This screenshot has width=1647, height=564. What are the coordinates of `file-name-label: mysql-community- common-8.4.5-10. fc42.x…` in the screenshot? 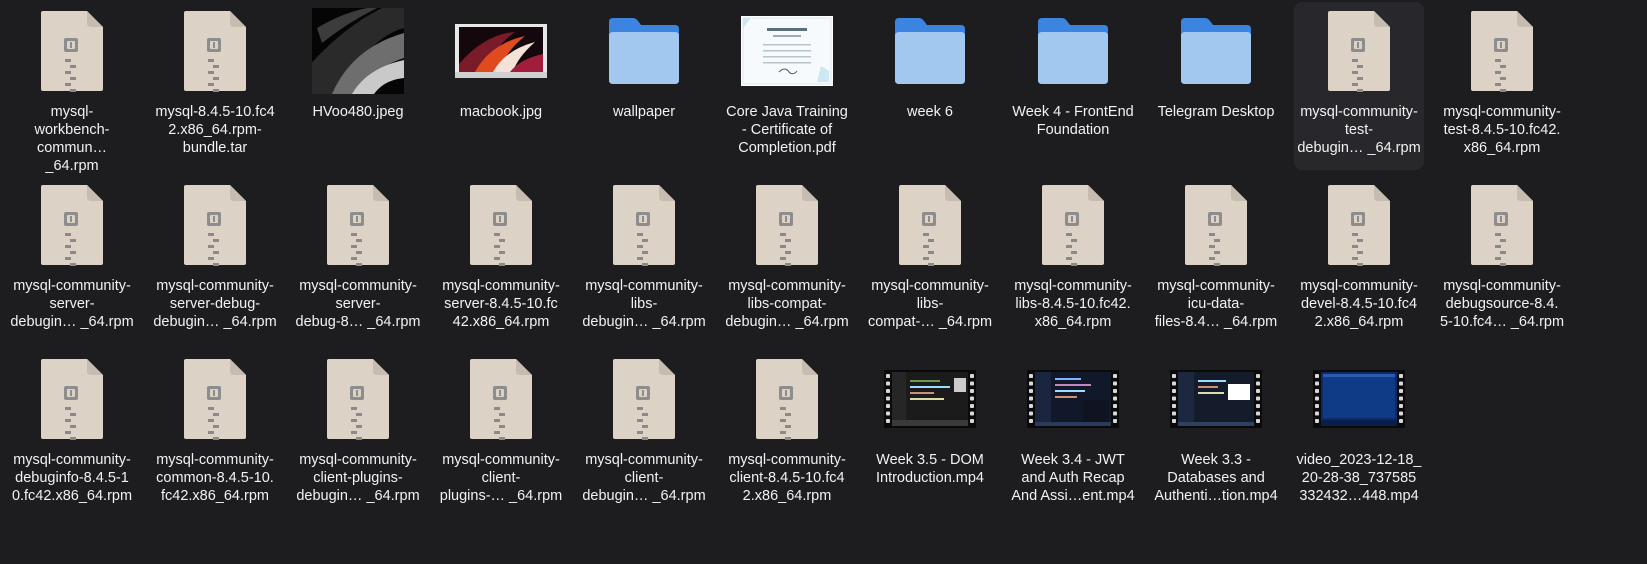 It's located at (215, 478).